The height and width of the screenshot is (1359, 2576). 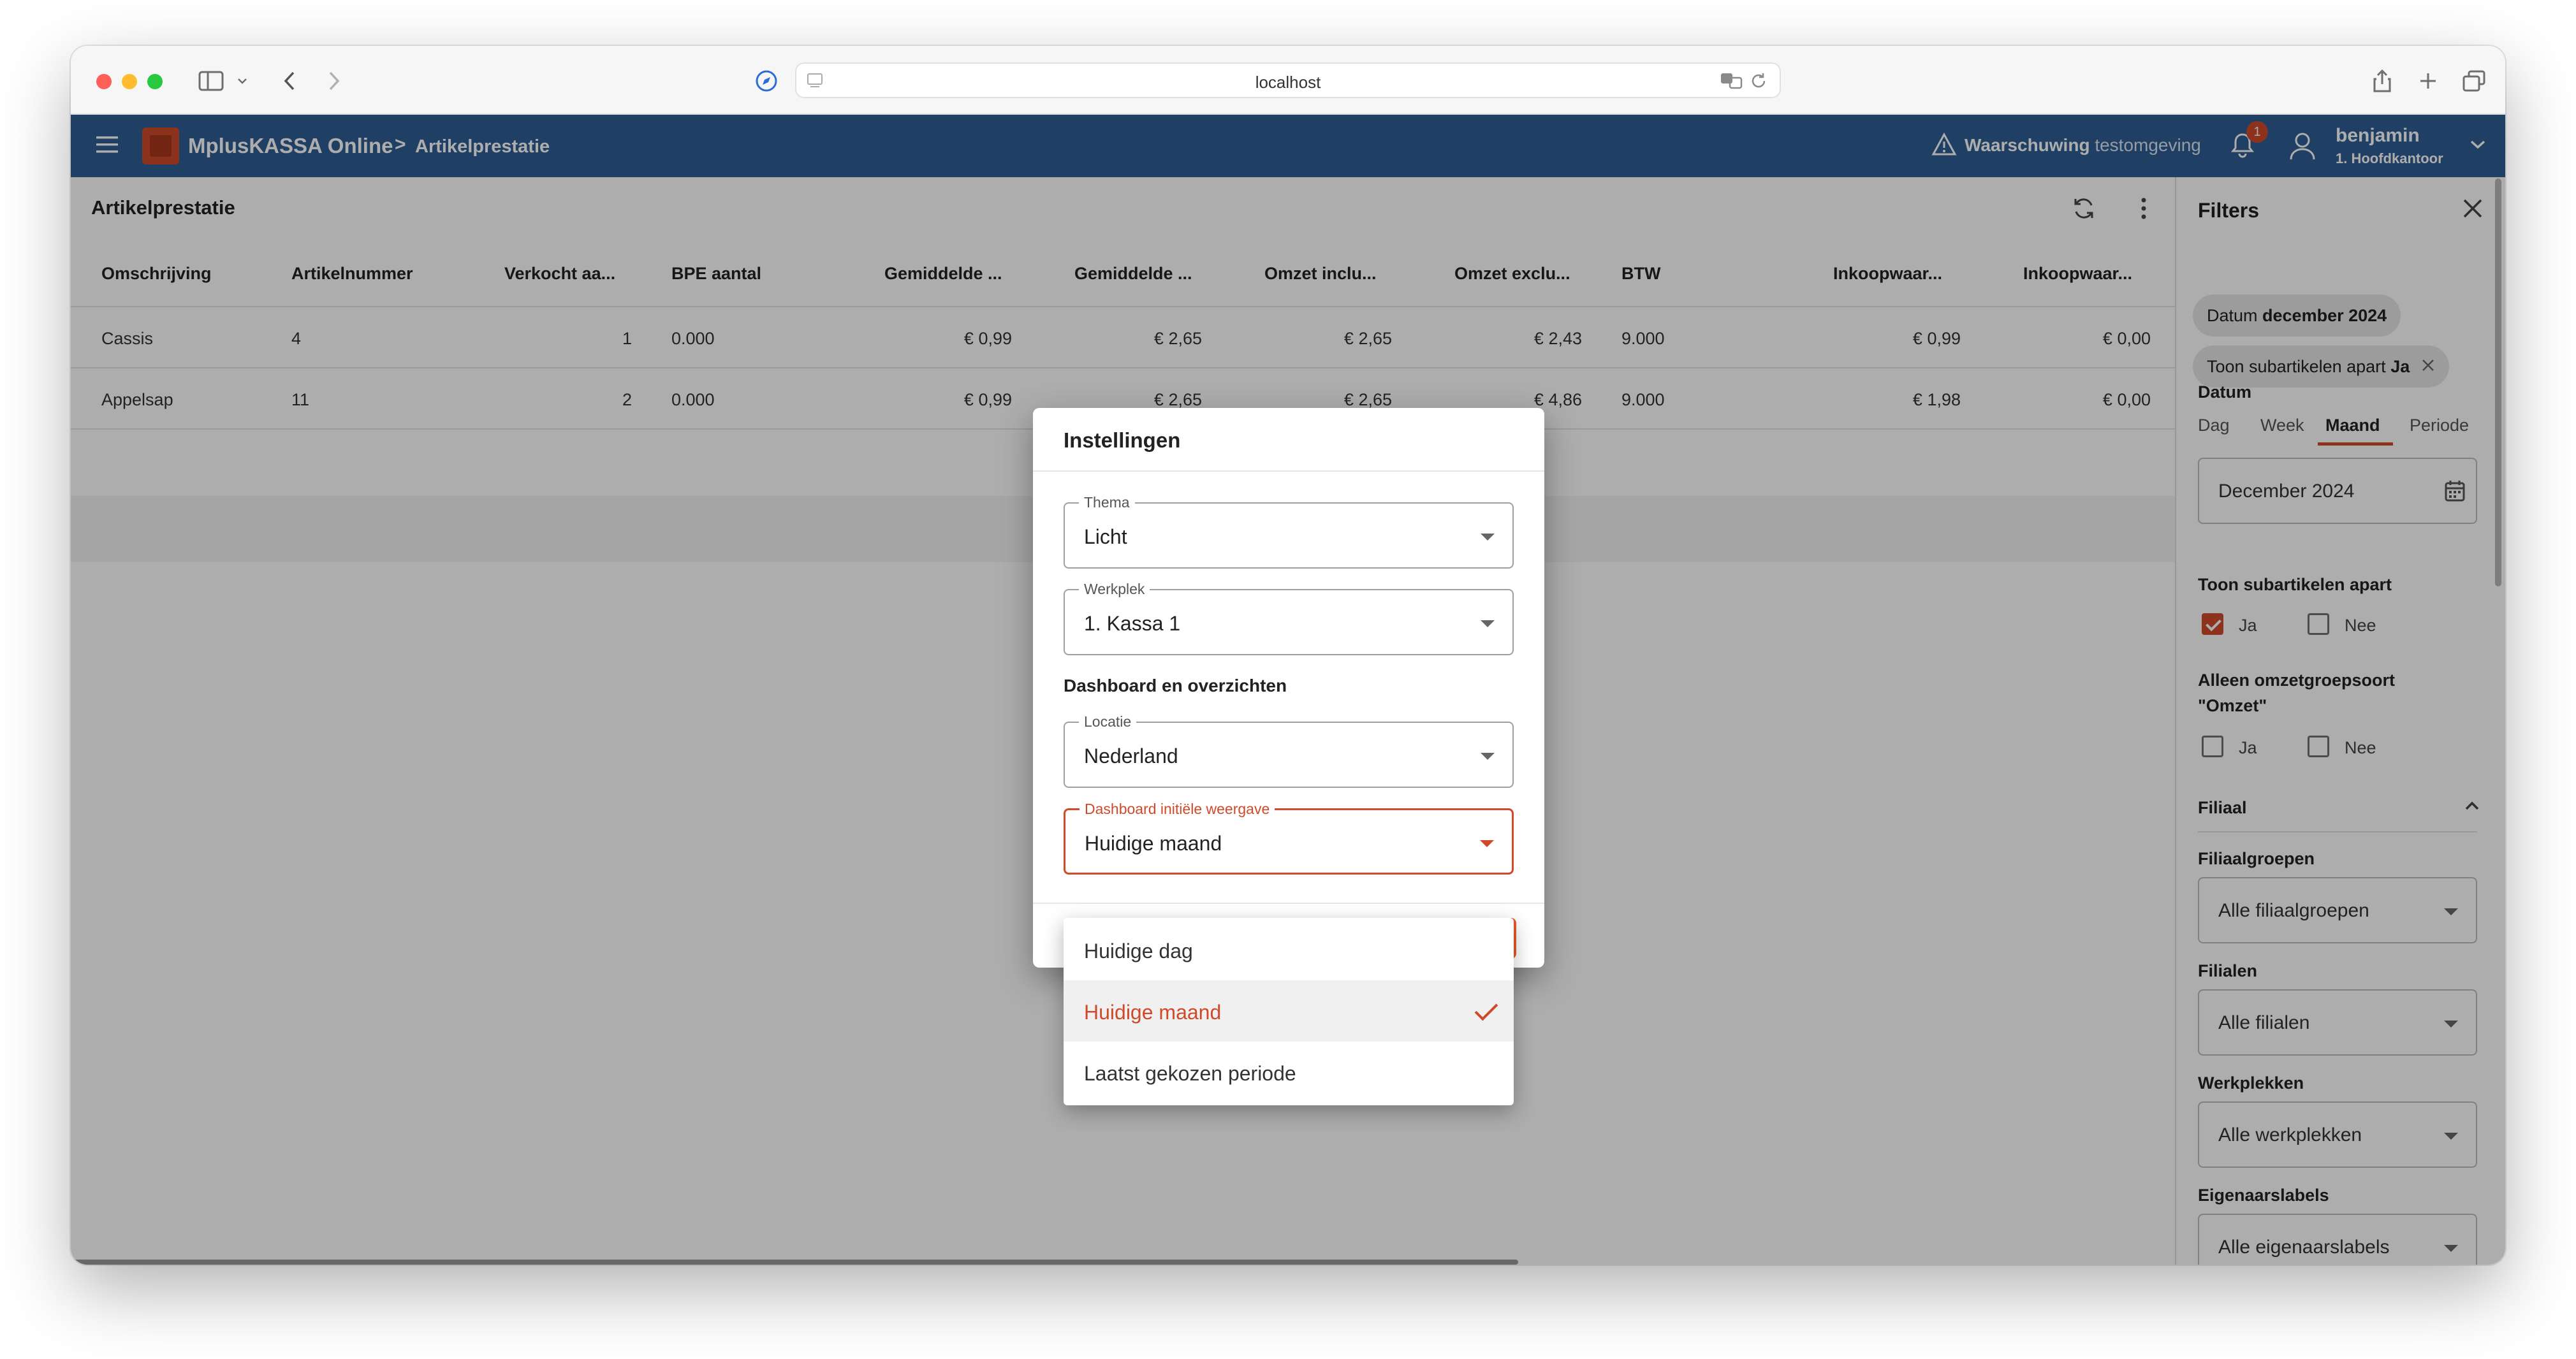 What do you see at coordinates (1289, 751) in the screenshot?
I see `locatie-select: Locatie Nederland` at bounding box center [1289, 751].